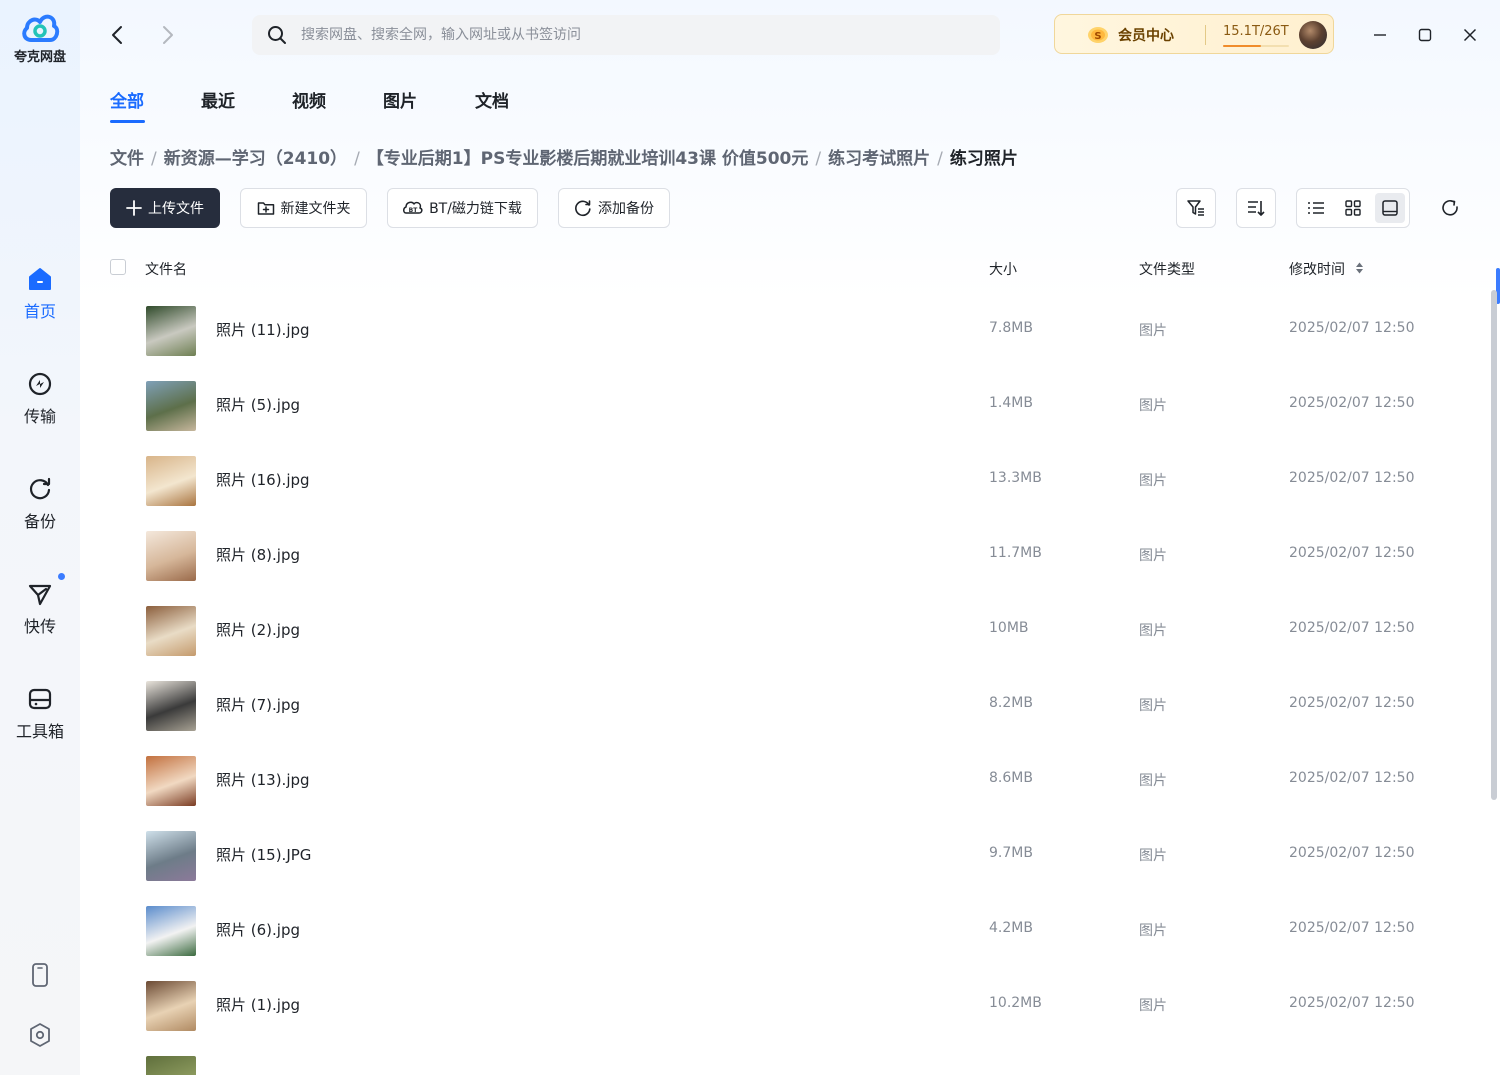  I want to click on search-input, so click(641, 35).